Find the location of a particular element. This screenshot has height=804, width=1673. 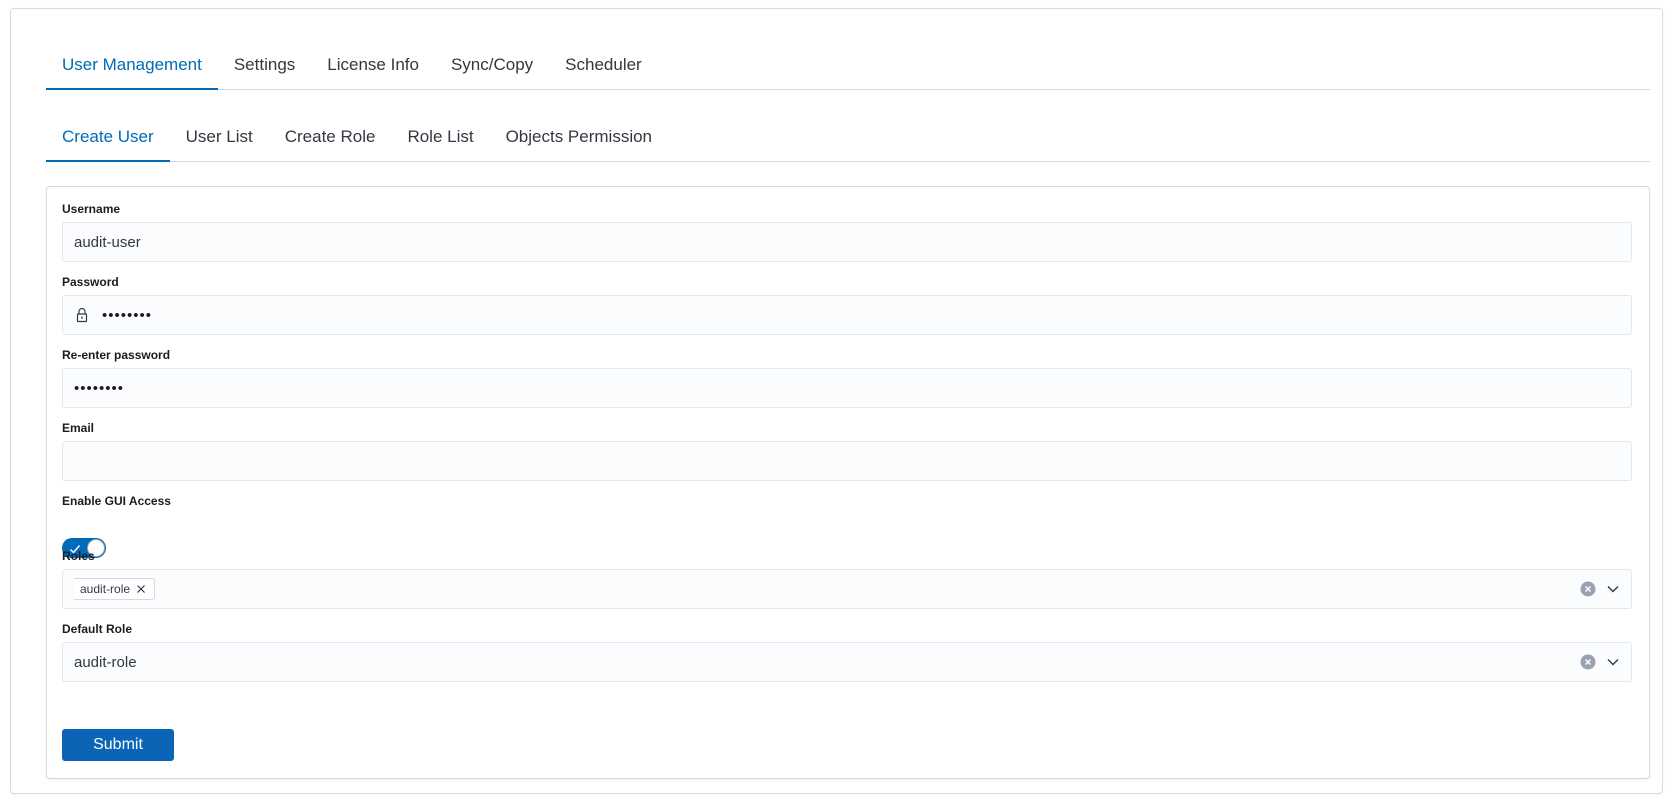

role-chip: audit-role is located at coordinates (115, 589).